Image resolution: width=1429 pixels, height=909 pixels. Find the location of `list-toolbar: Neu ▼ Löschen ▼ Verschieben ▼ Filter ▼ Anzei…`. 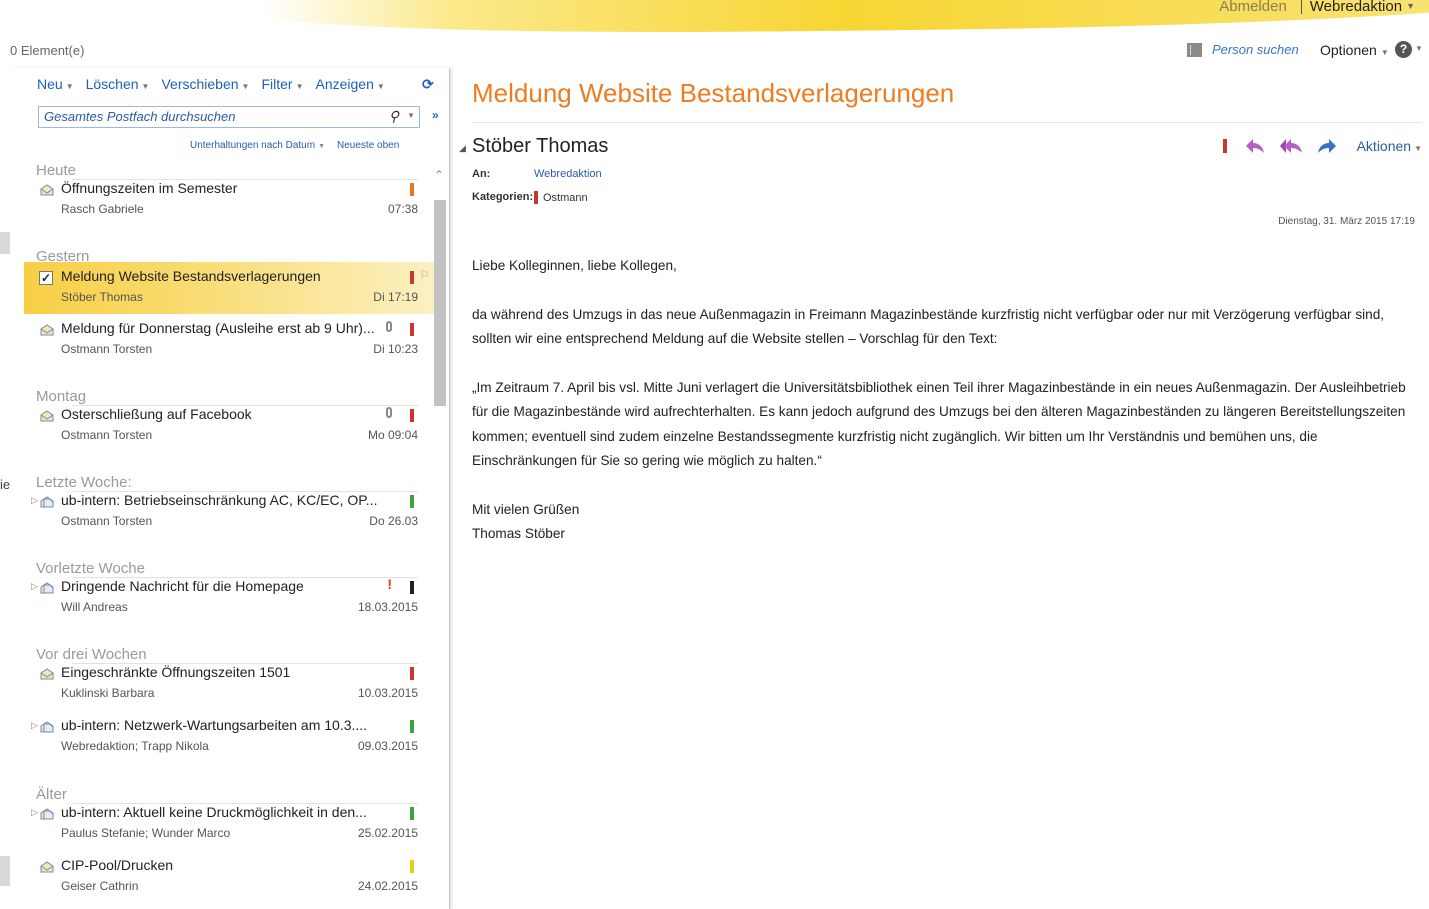

list-toolbar: Neu ▼ Löschen ▼ Verschieben ▼ Filter ▼ Anzei… is located at coordinates (211, 84).